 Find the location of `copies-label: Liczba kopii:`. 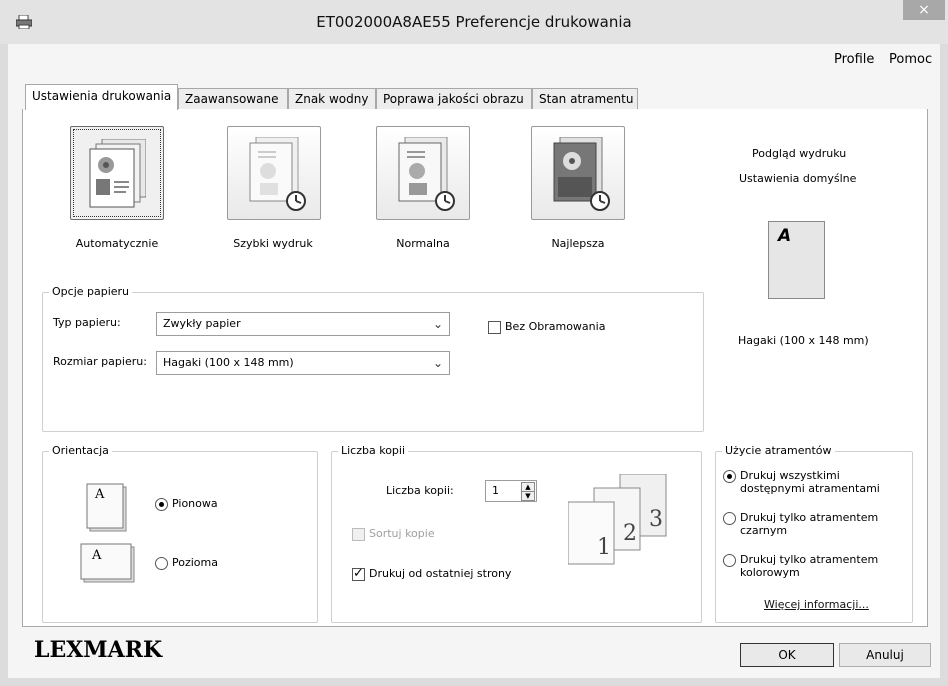

copies-label: Liczba kopii: is located at coordinates (420, 490).